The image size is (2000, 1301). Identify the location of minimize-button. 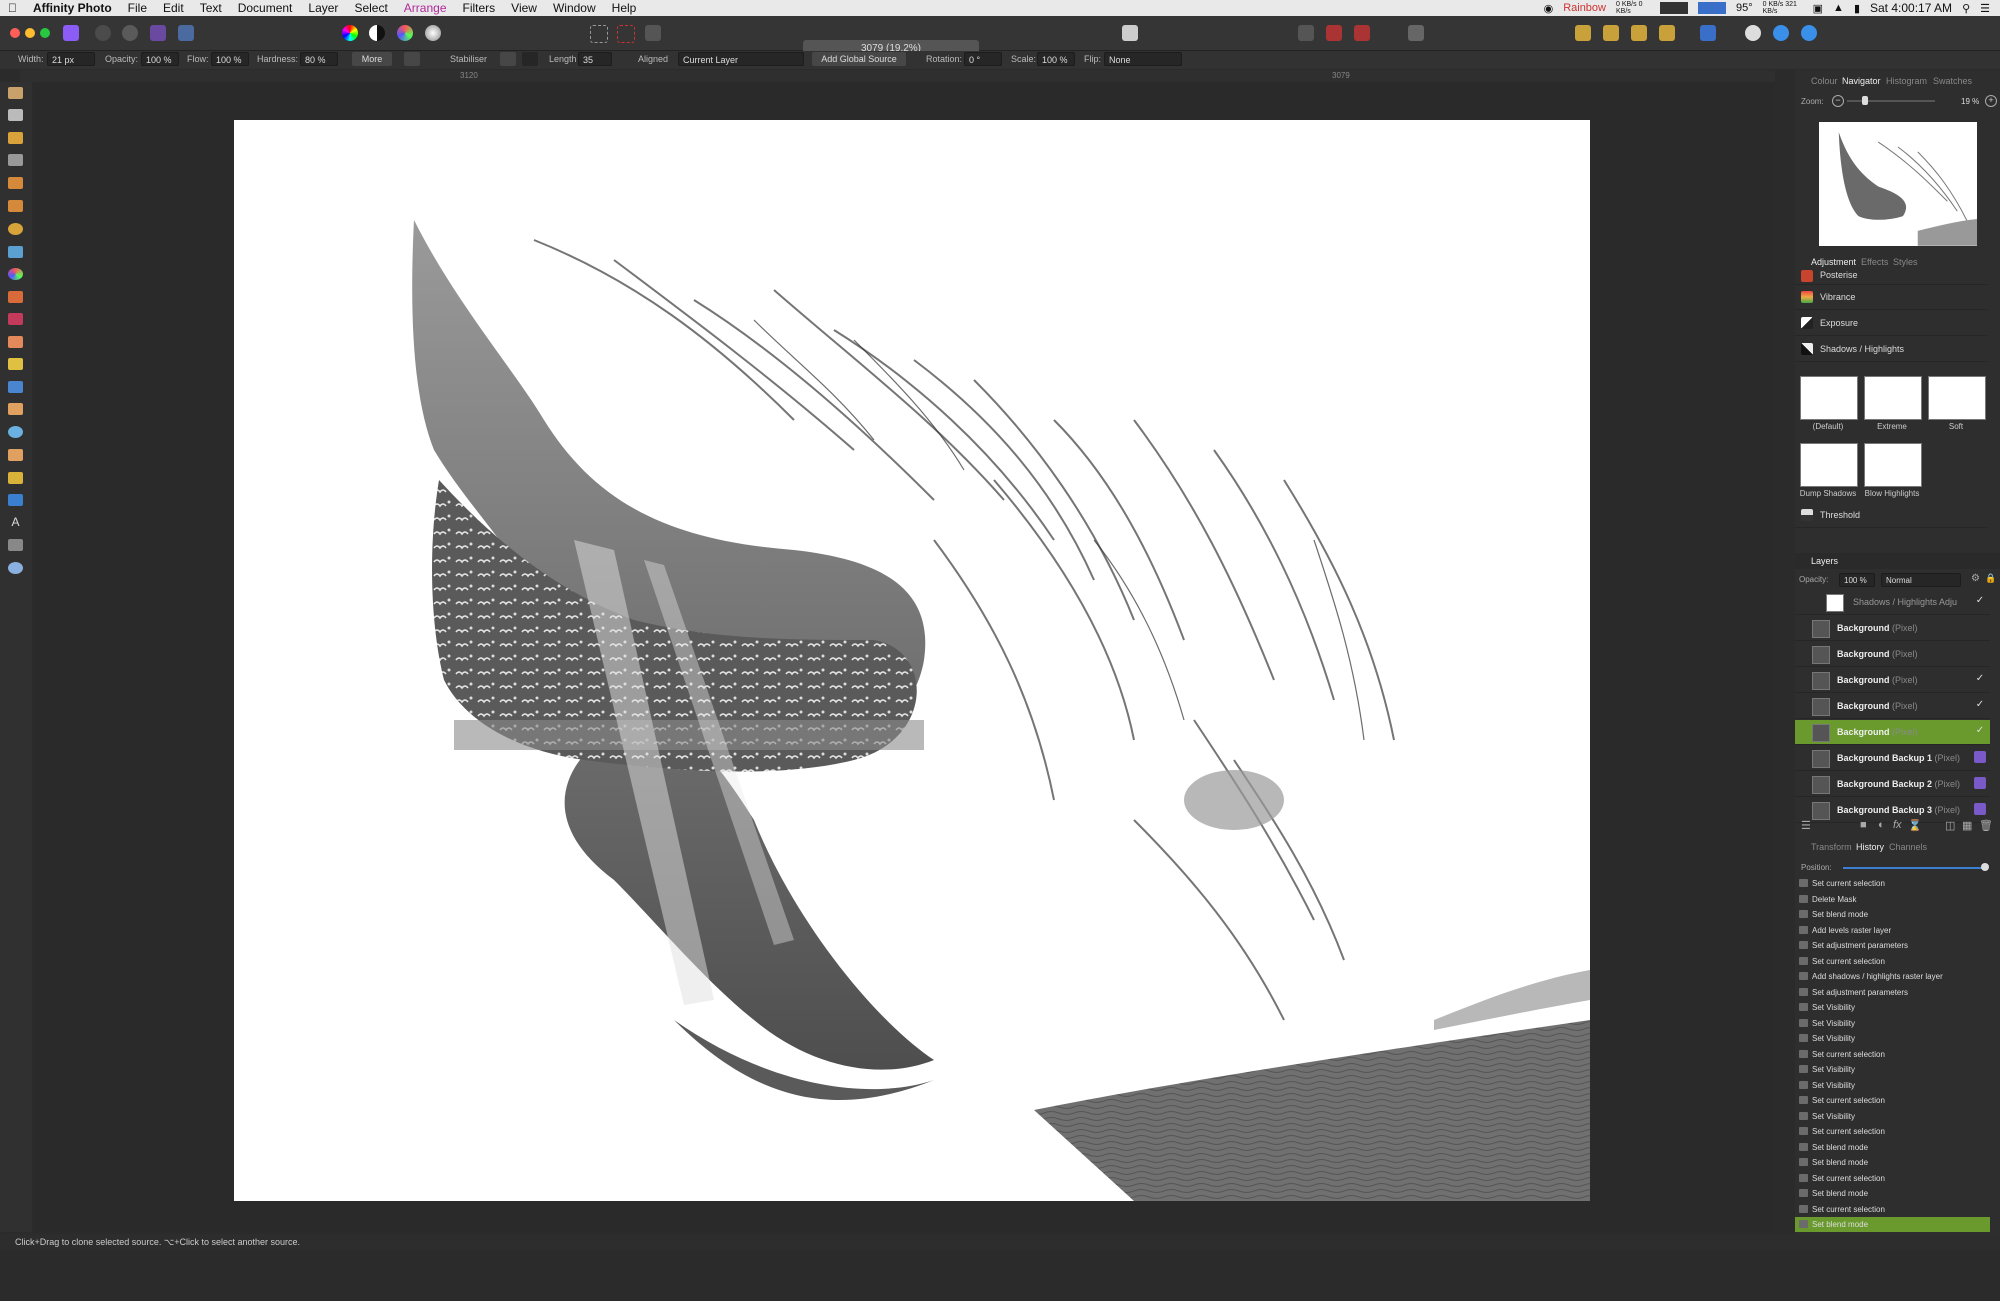
(30, 33).